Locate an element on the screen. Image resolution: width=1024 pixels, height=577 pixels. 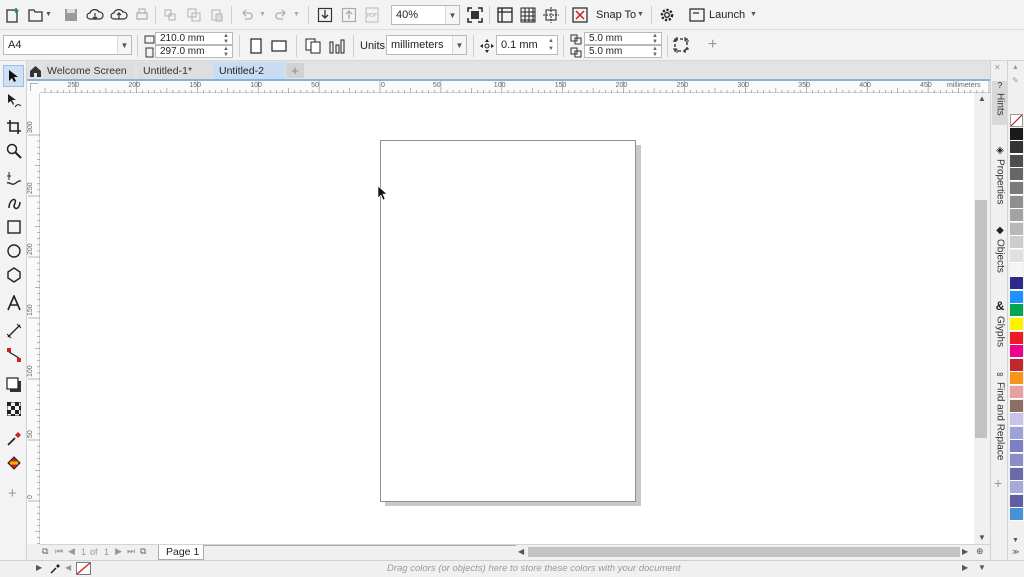
home-icon is located at coordinates (35, 70).